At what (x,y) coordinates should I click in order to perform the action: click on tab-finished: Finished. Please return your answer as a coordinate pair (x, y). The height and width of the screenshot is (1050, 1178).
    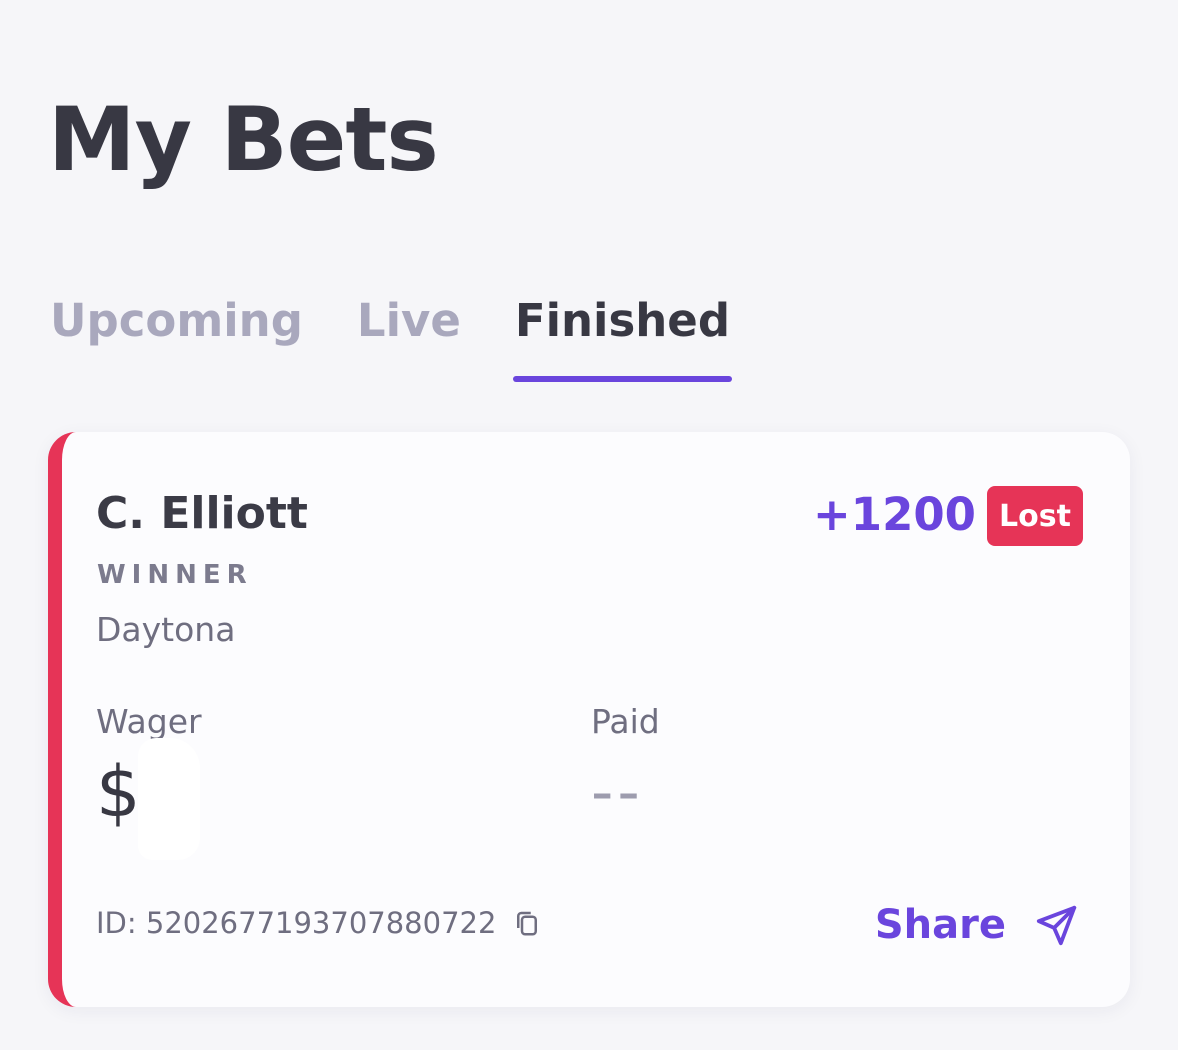
    Looking at the image, I should click on (622, 338).